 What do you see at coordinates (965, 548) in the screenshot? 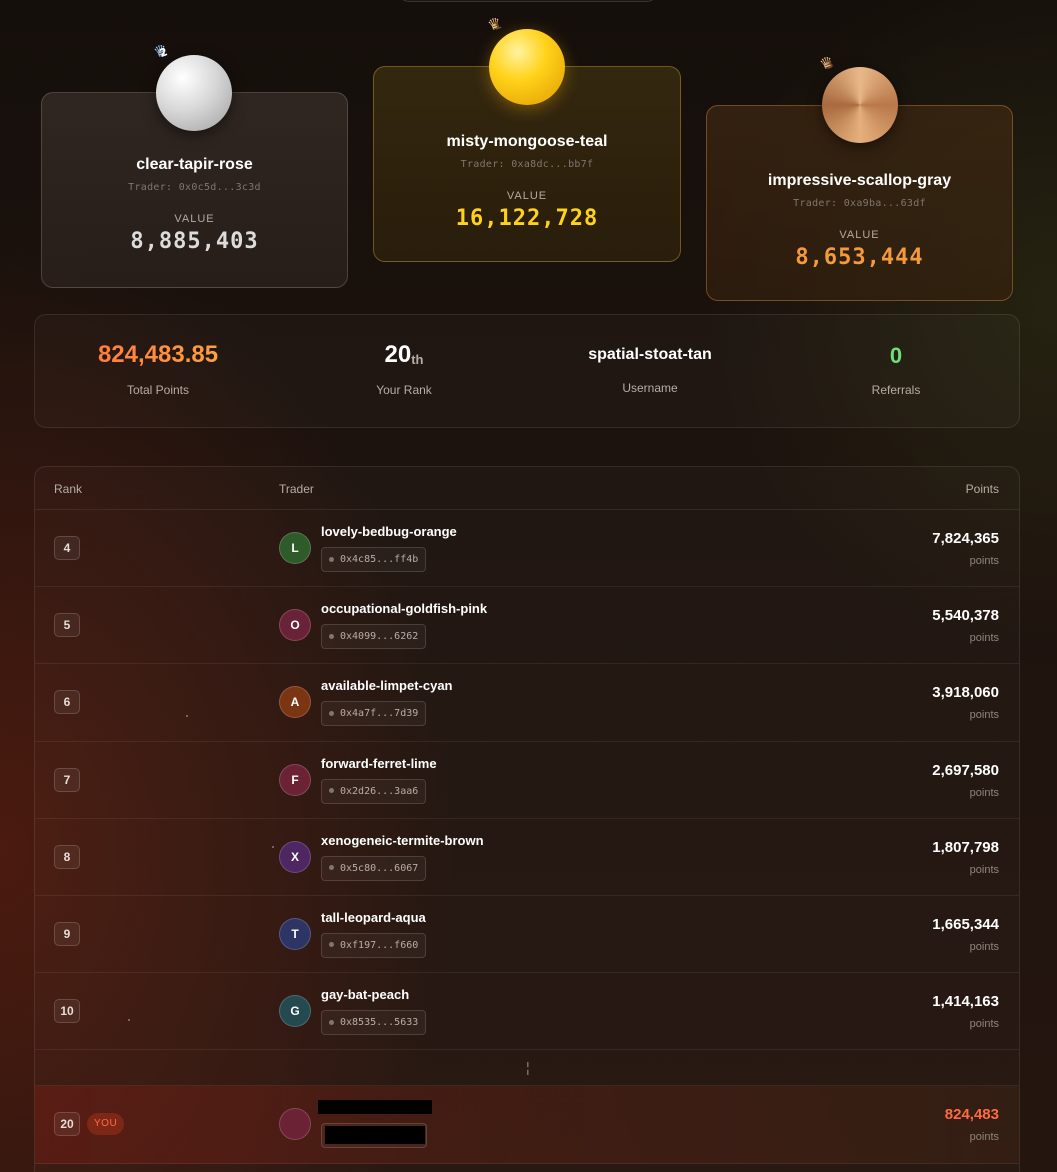
I see `points-cell: 7,824,365 points` at bounding box center [965, 548].